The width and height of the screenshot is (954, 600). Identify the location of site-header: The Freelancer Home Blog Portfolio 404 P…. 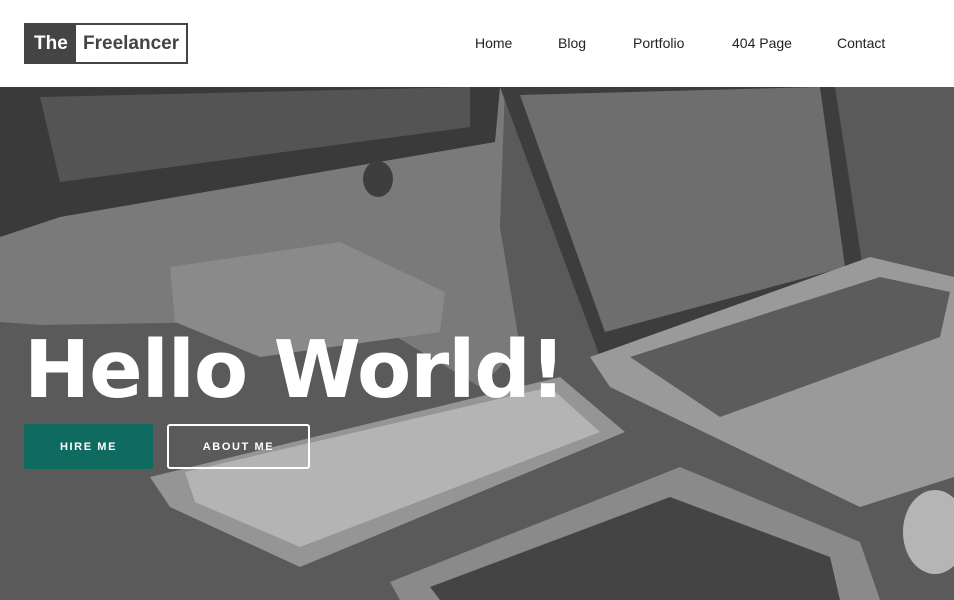
(477, 43).